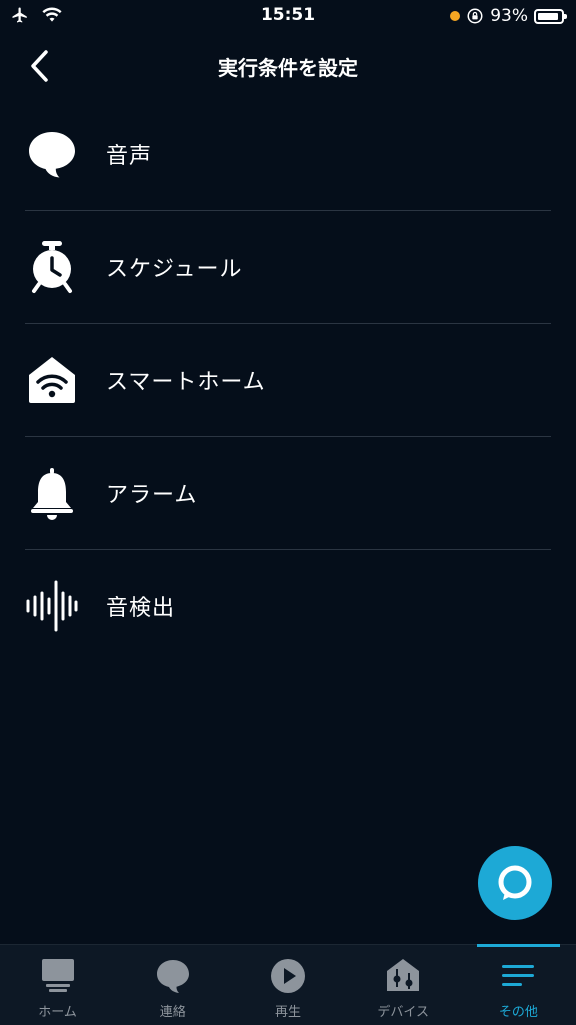 The image size is (576, 1025). Describe the element at coordinates (288, 606) in the screenshot. I see `list-item-sound-detection: 音検出` at that location.